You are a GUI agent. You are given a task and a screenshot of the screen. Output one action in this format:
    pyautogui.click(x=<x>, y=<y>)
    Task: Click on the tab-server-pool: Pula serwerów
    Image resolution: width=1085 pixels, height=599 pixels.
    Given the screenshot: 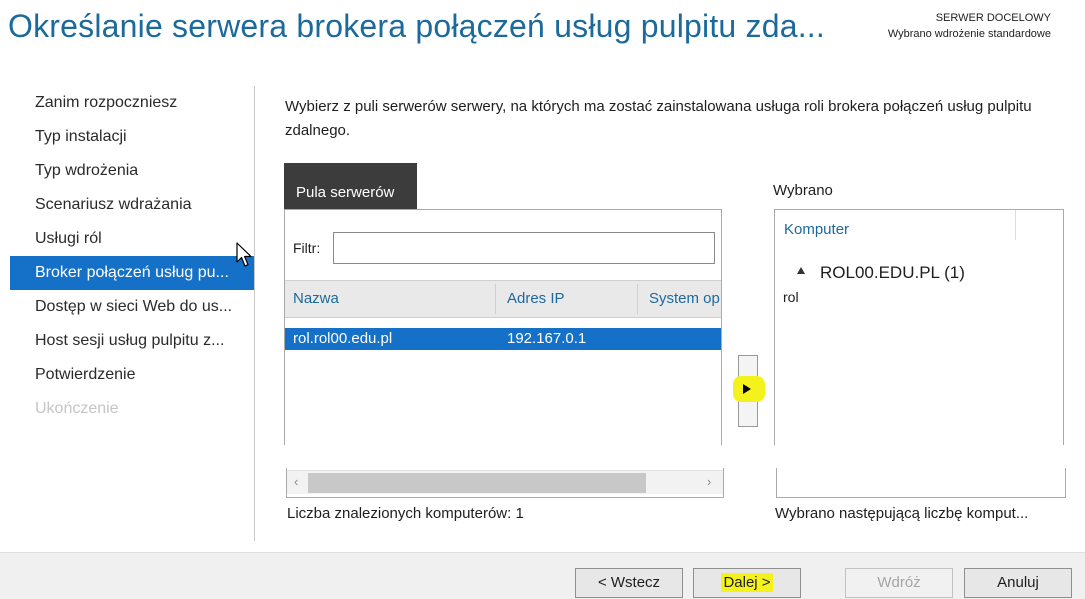 What is the action you would take?
    pyautogui.click(x=350, y=186)
    